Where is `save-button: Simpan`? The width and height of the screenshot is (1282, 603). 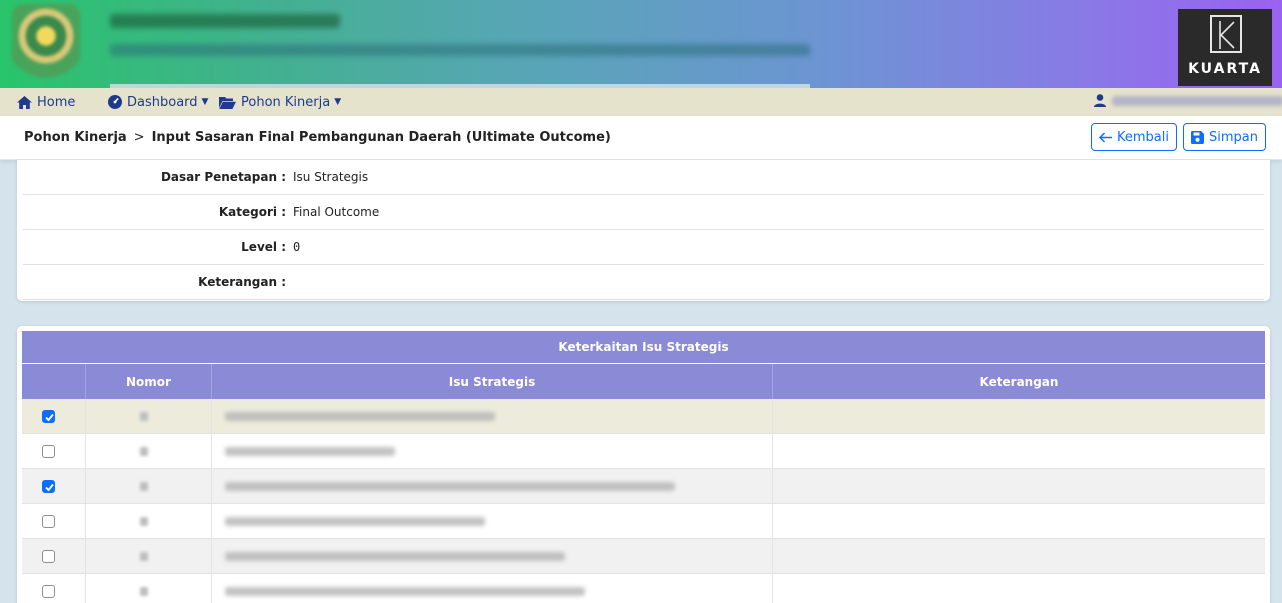
save-button: Simpan is located at coordinates (1224, 137).